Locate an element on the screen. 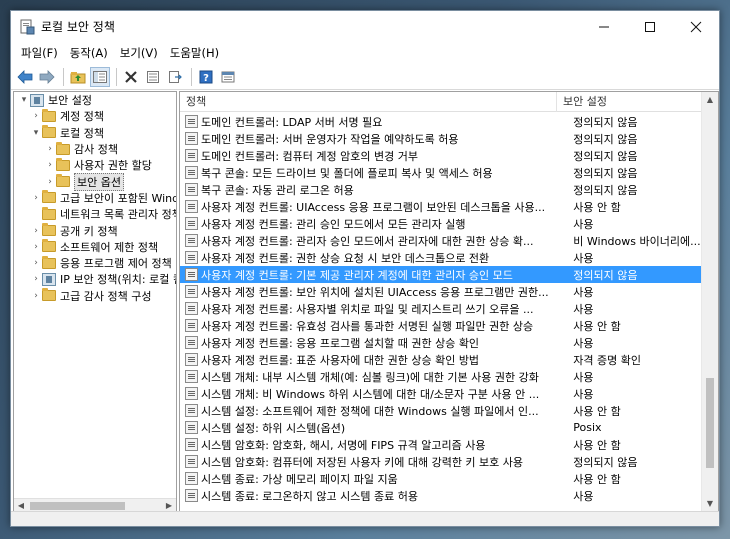 The image size is (730, 539). policy-row: 복구 콘솔: 자동 관리 로그온 허용 정의되지 않음 is located at coordinates (440, 189).